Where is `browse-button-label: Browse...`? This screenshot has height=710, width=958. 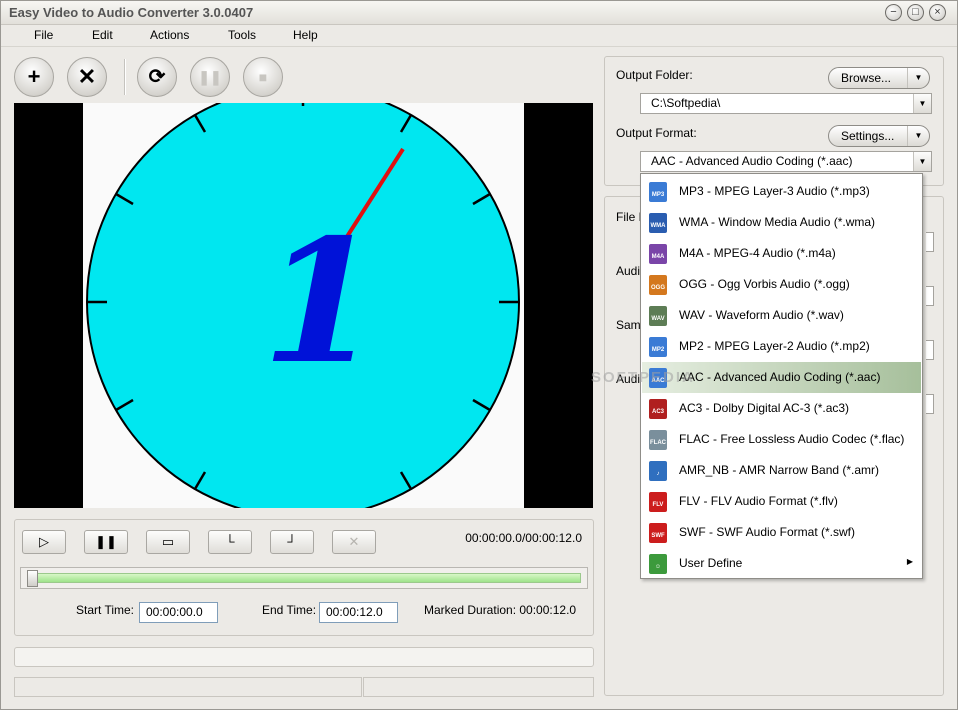
browse-button-label: Browse... is located at coordinates (866, 78).